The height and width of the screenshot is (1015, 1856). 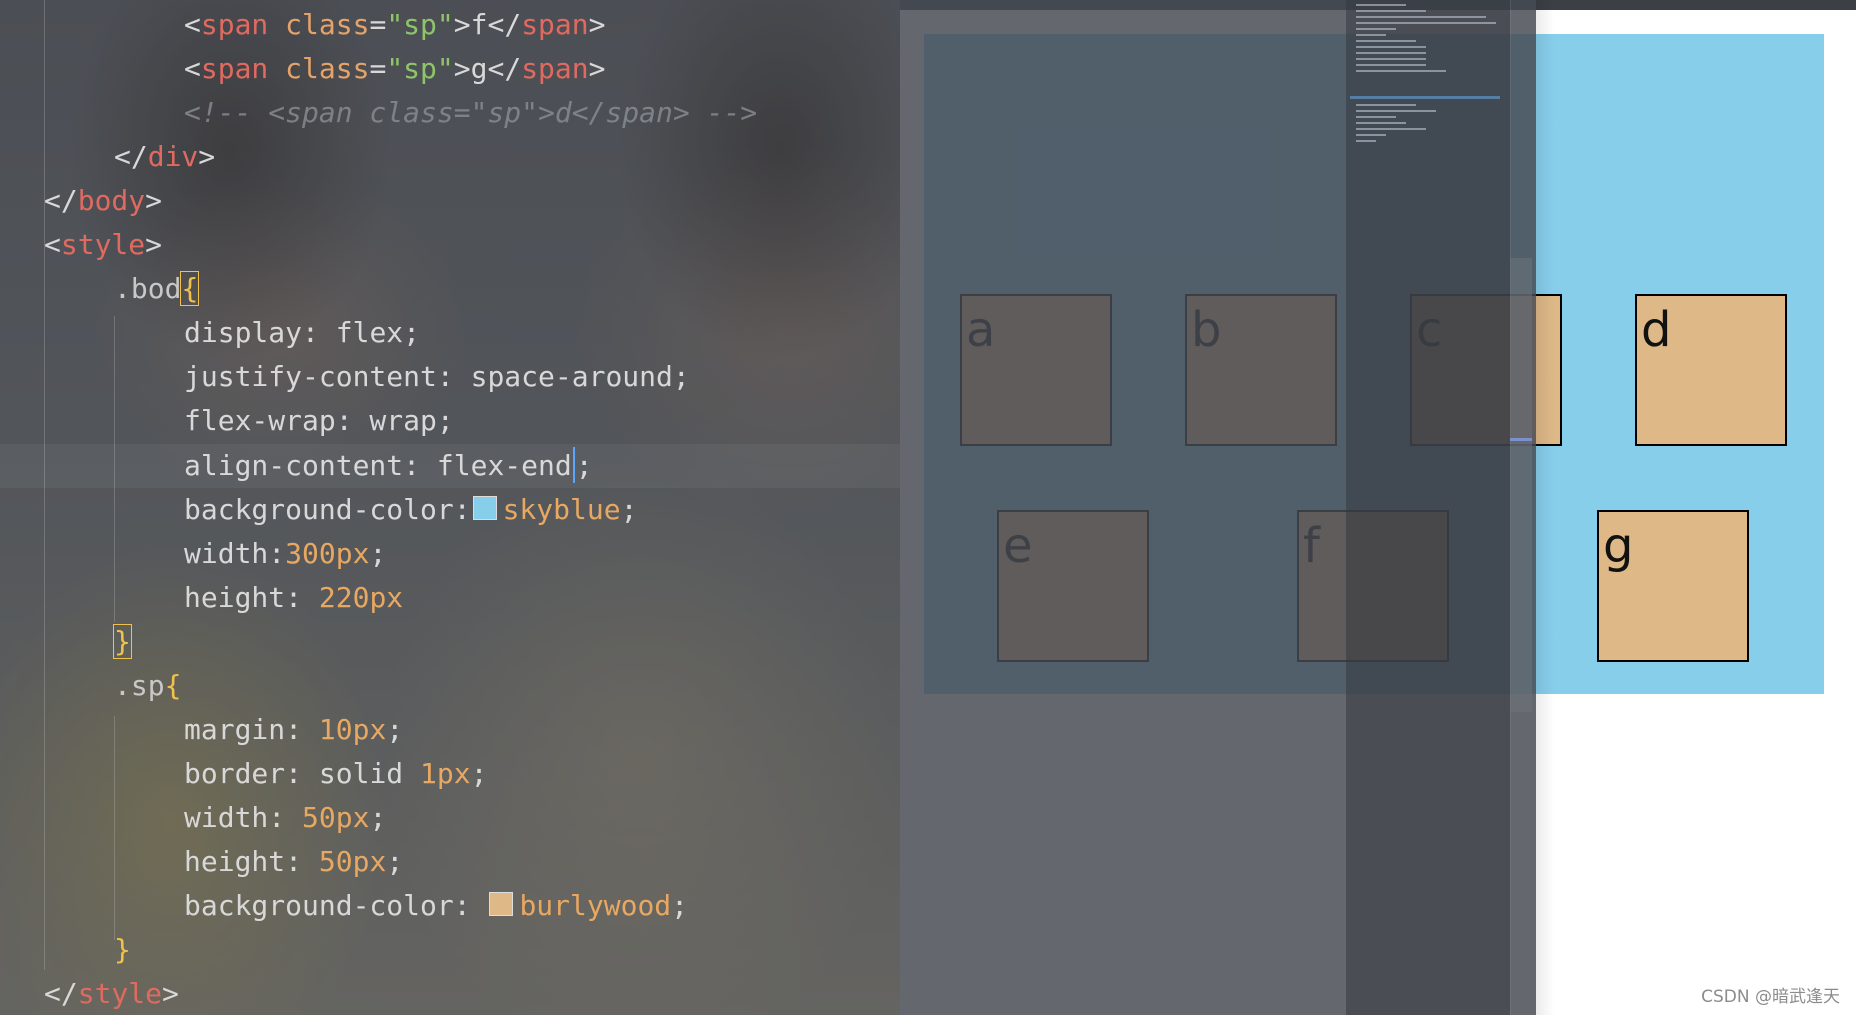 I want to click on flex-item-label: d, so click(x=1656, y=330).